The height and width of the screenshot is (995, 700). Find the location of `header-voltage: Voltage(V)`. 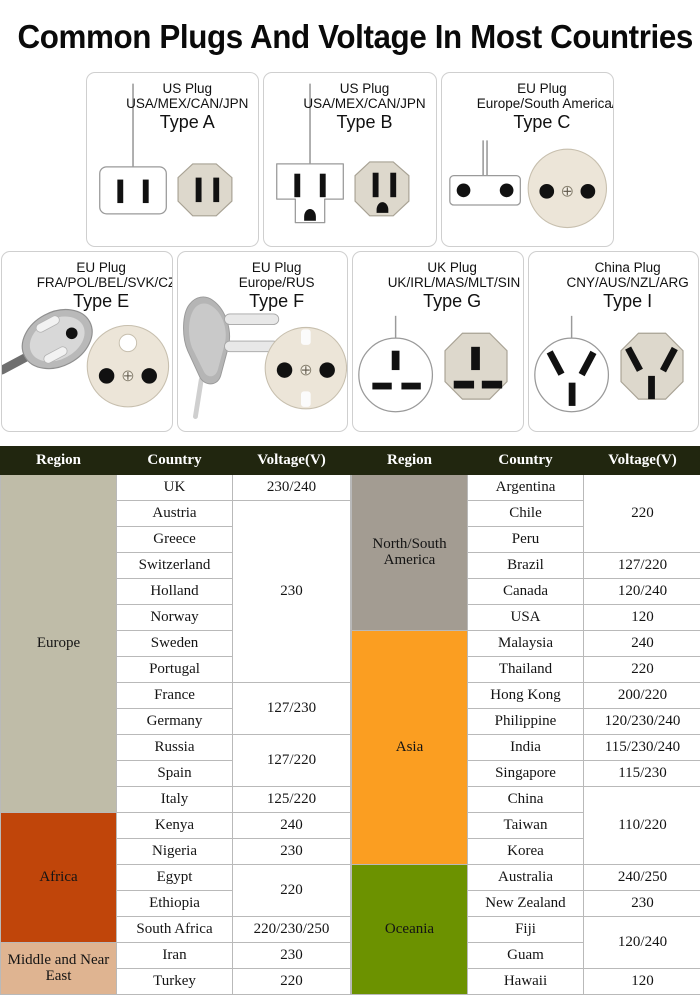

header-voltage: Voltage(V) is located at coordinates (292, 461).